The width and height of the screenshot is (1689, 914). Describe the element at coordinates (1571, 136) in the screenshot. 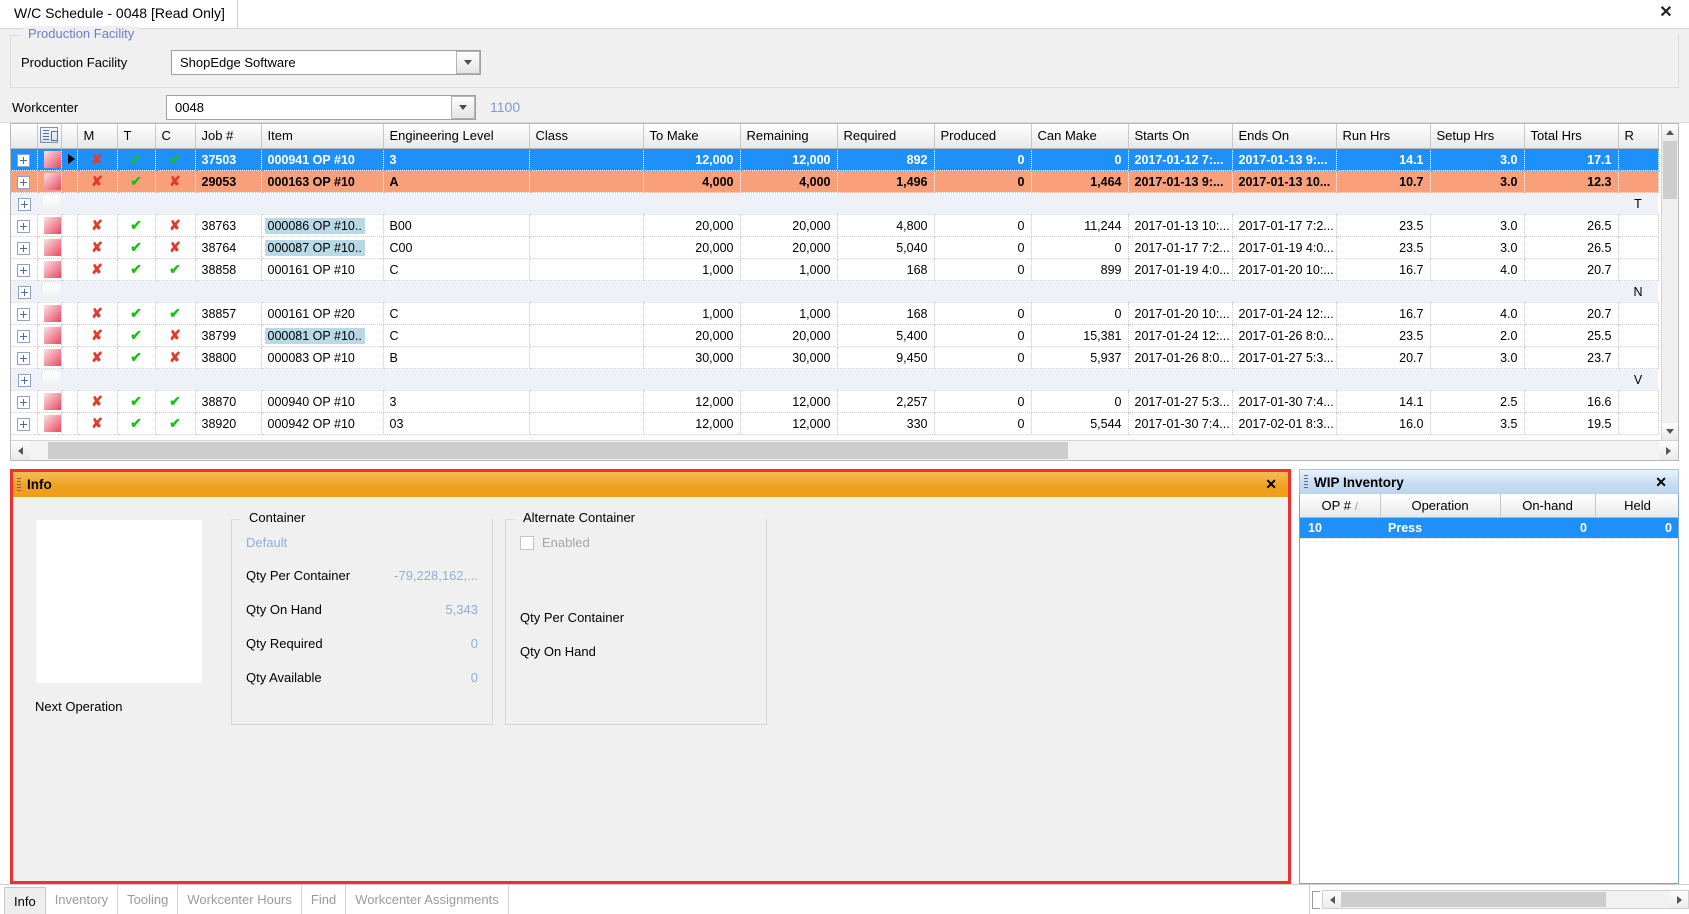

I see `column-header-total-hrs: Total Hrs` at that location.